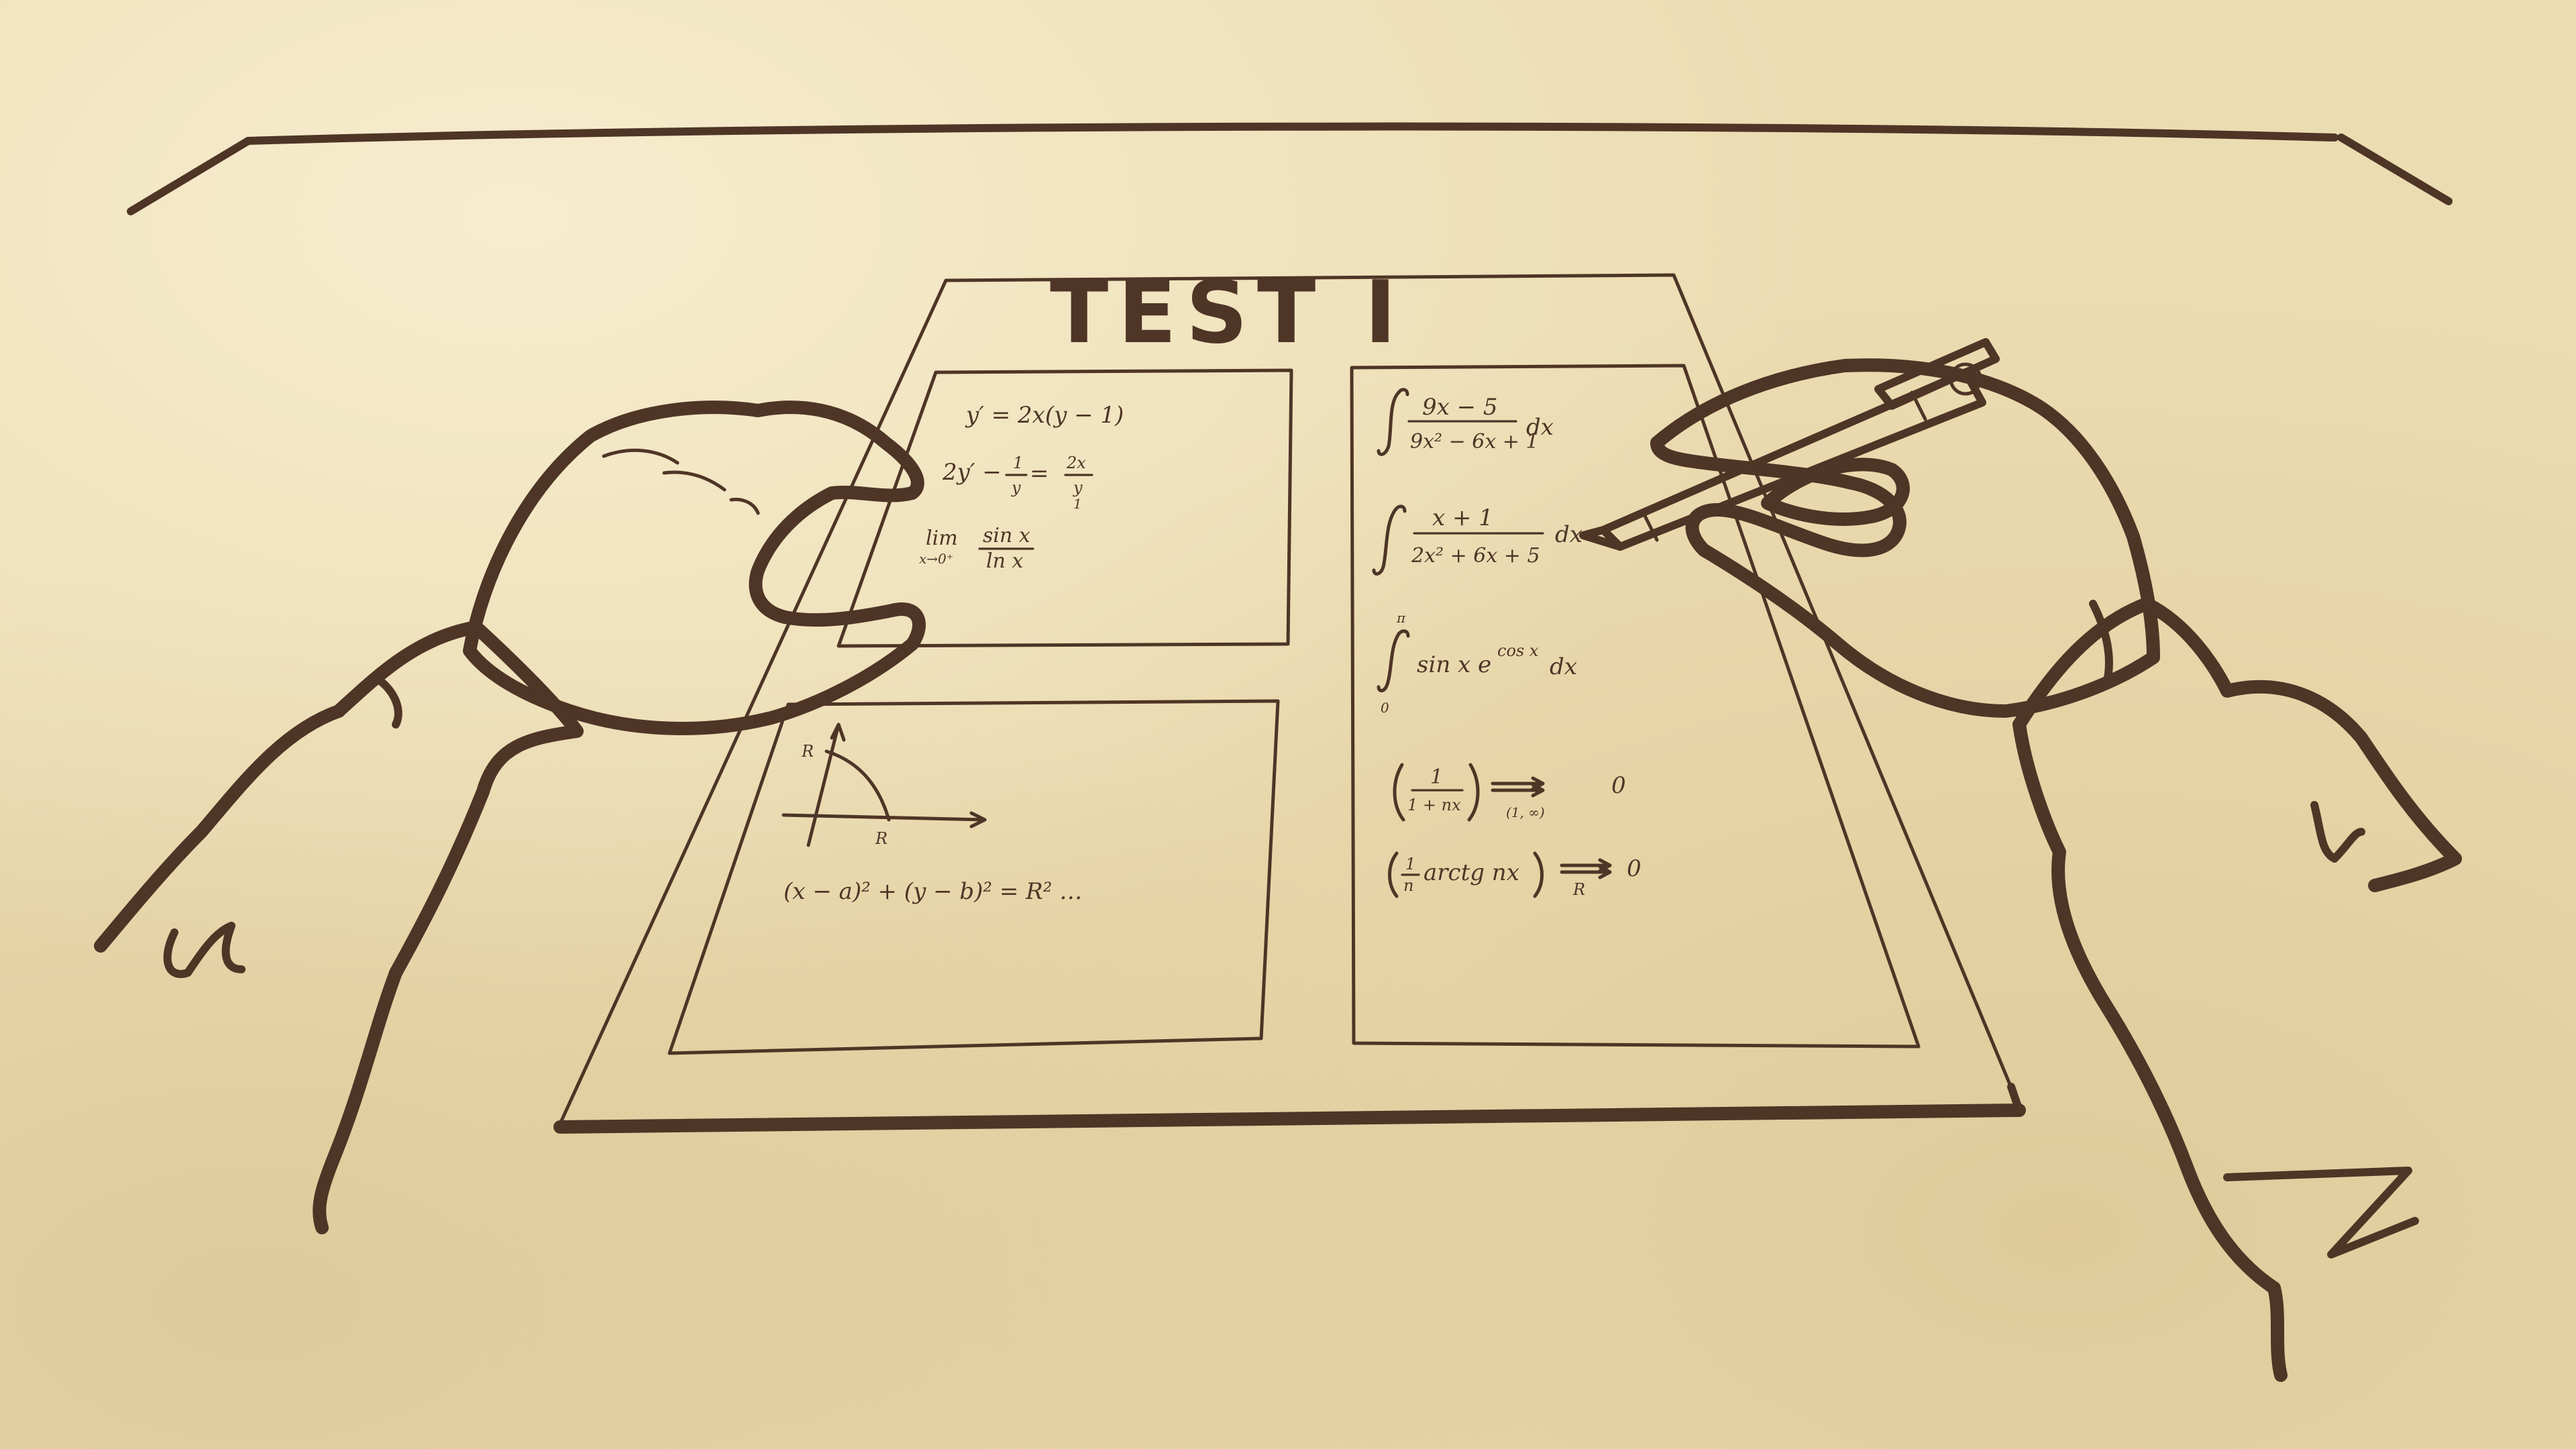 The width and height of the screenshot is (2576, 1449). Describe the element at coordinates (936, 559) in the screenshot. I see `limit-subscript: x→0⁺` at that location.